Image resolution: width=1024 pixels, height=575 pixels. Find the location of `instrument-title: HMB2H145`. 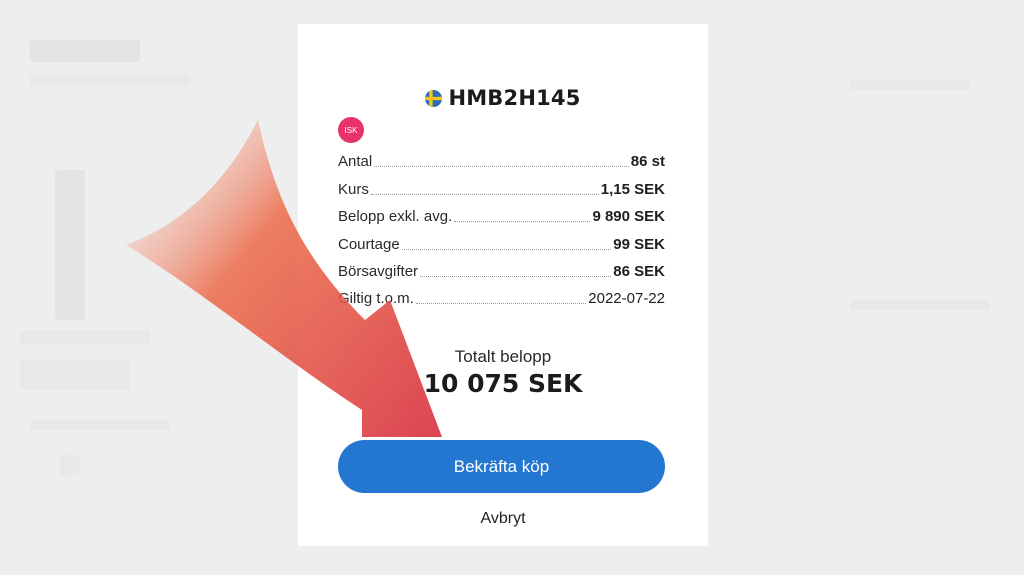

instrument-title: HMB2H145 is located at coordinates (514, 98).